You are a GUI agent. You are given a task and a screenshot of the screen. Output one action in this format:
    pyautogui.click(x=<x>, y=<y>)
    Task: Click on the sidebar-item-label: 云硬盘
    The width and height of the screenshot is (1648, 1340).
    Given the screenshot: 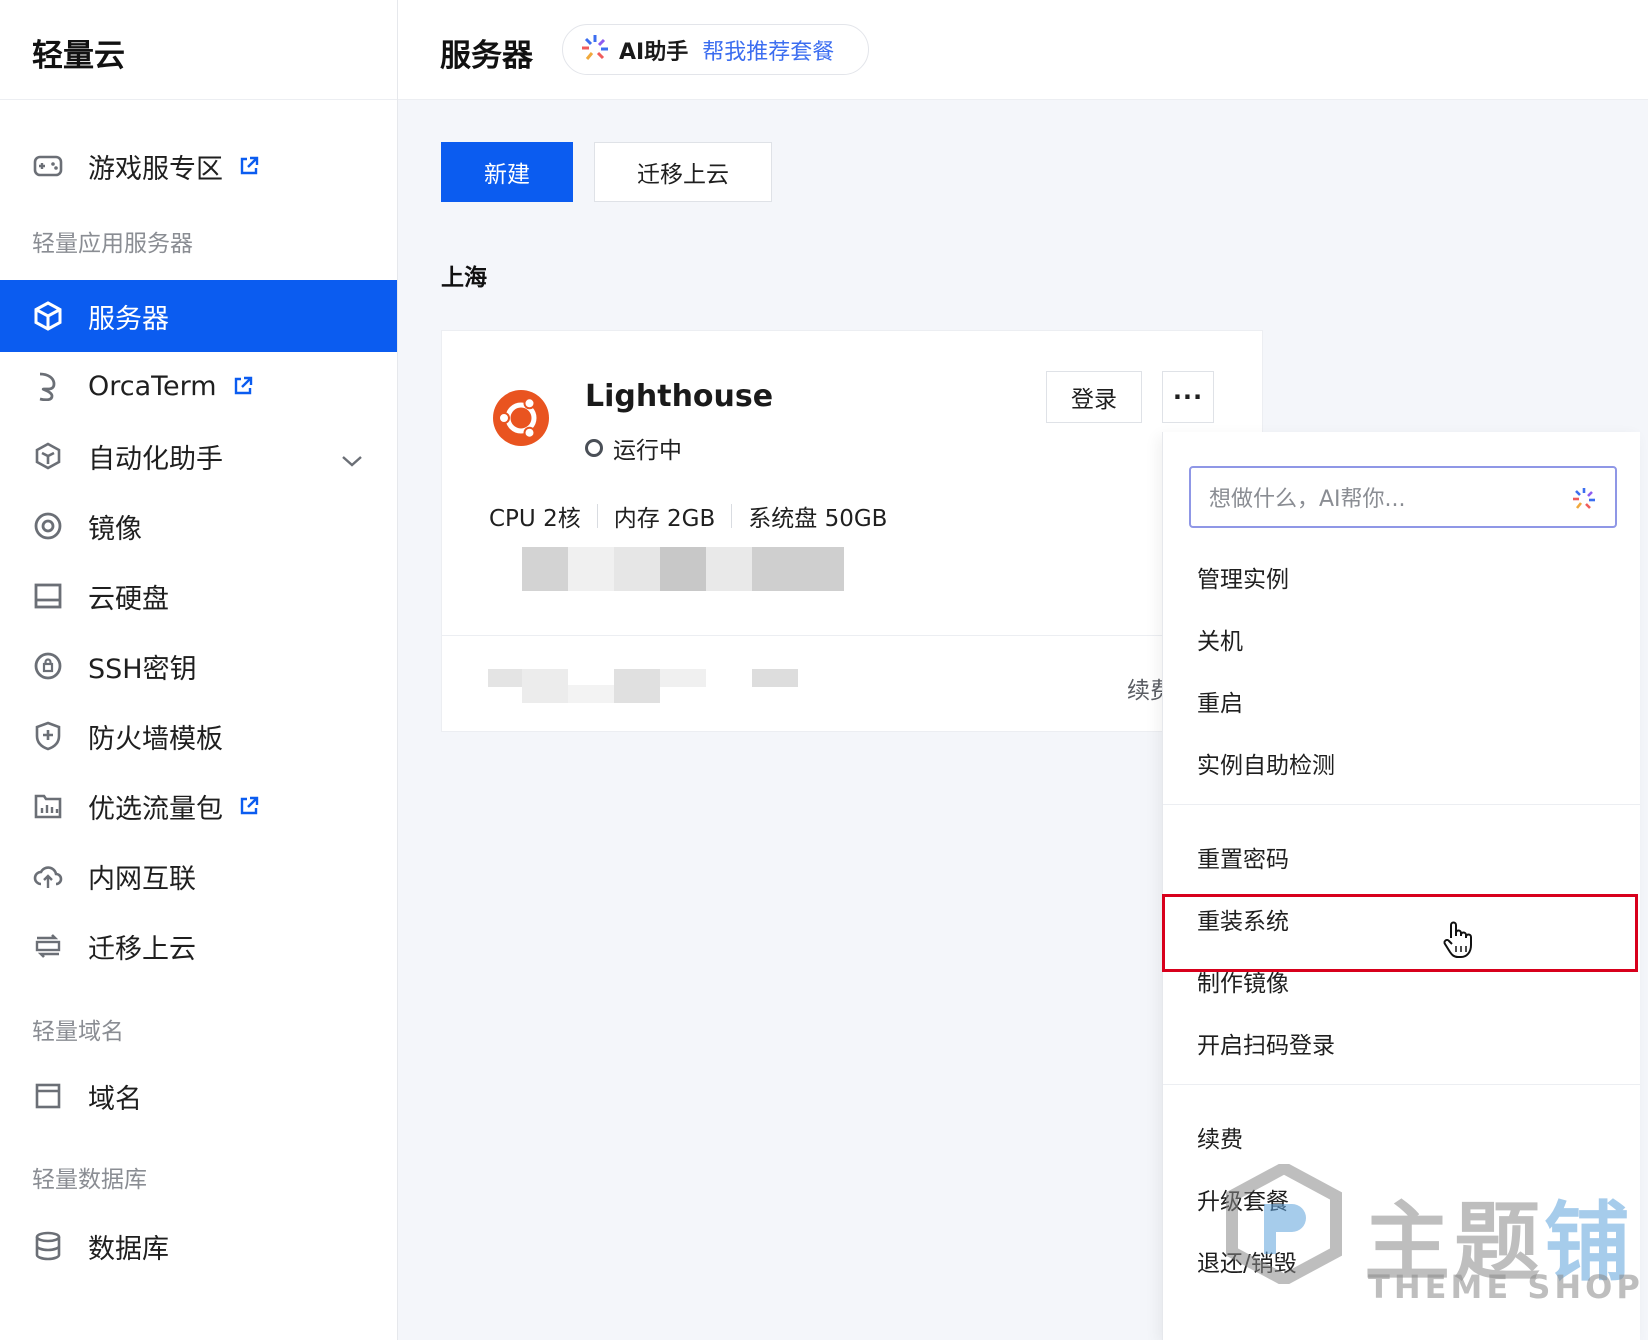 What is the action you would take?
    pyautogui.click(x=128, y=599)
    